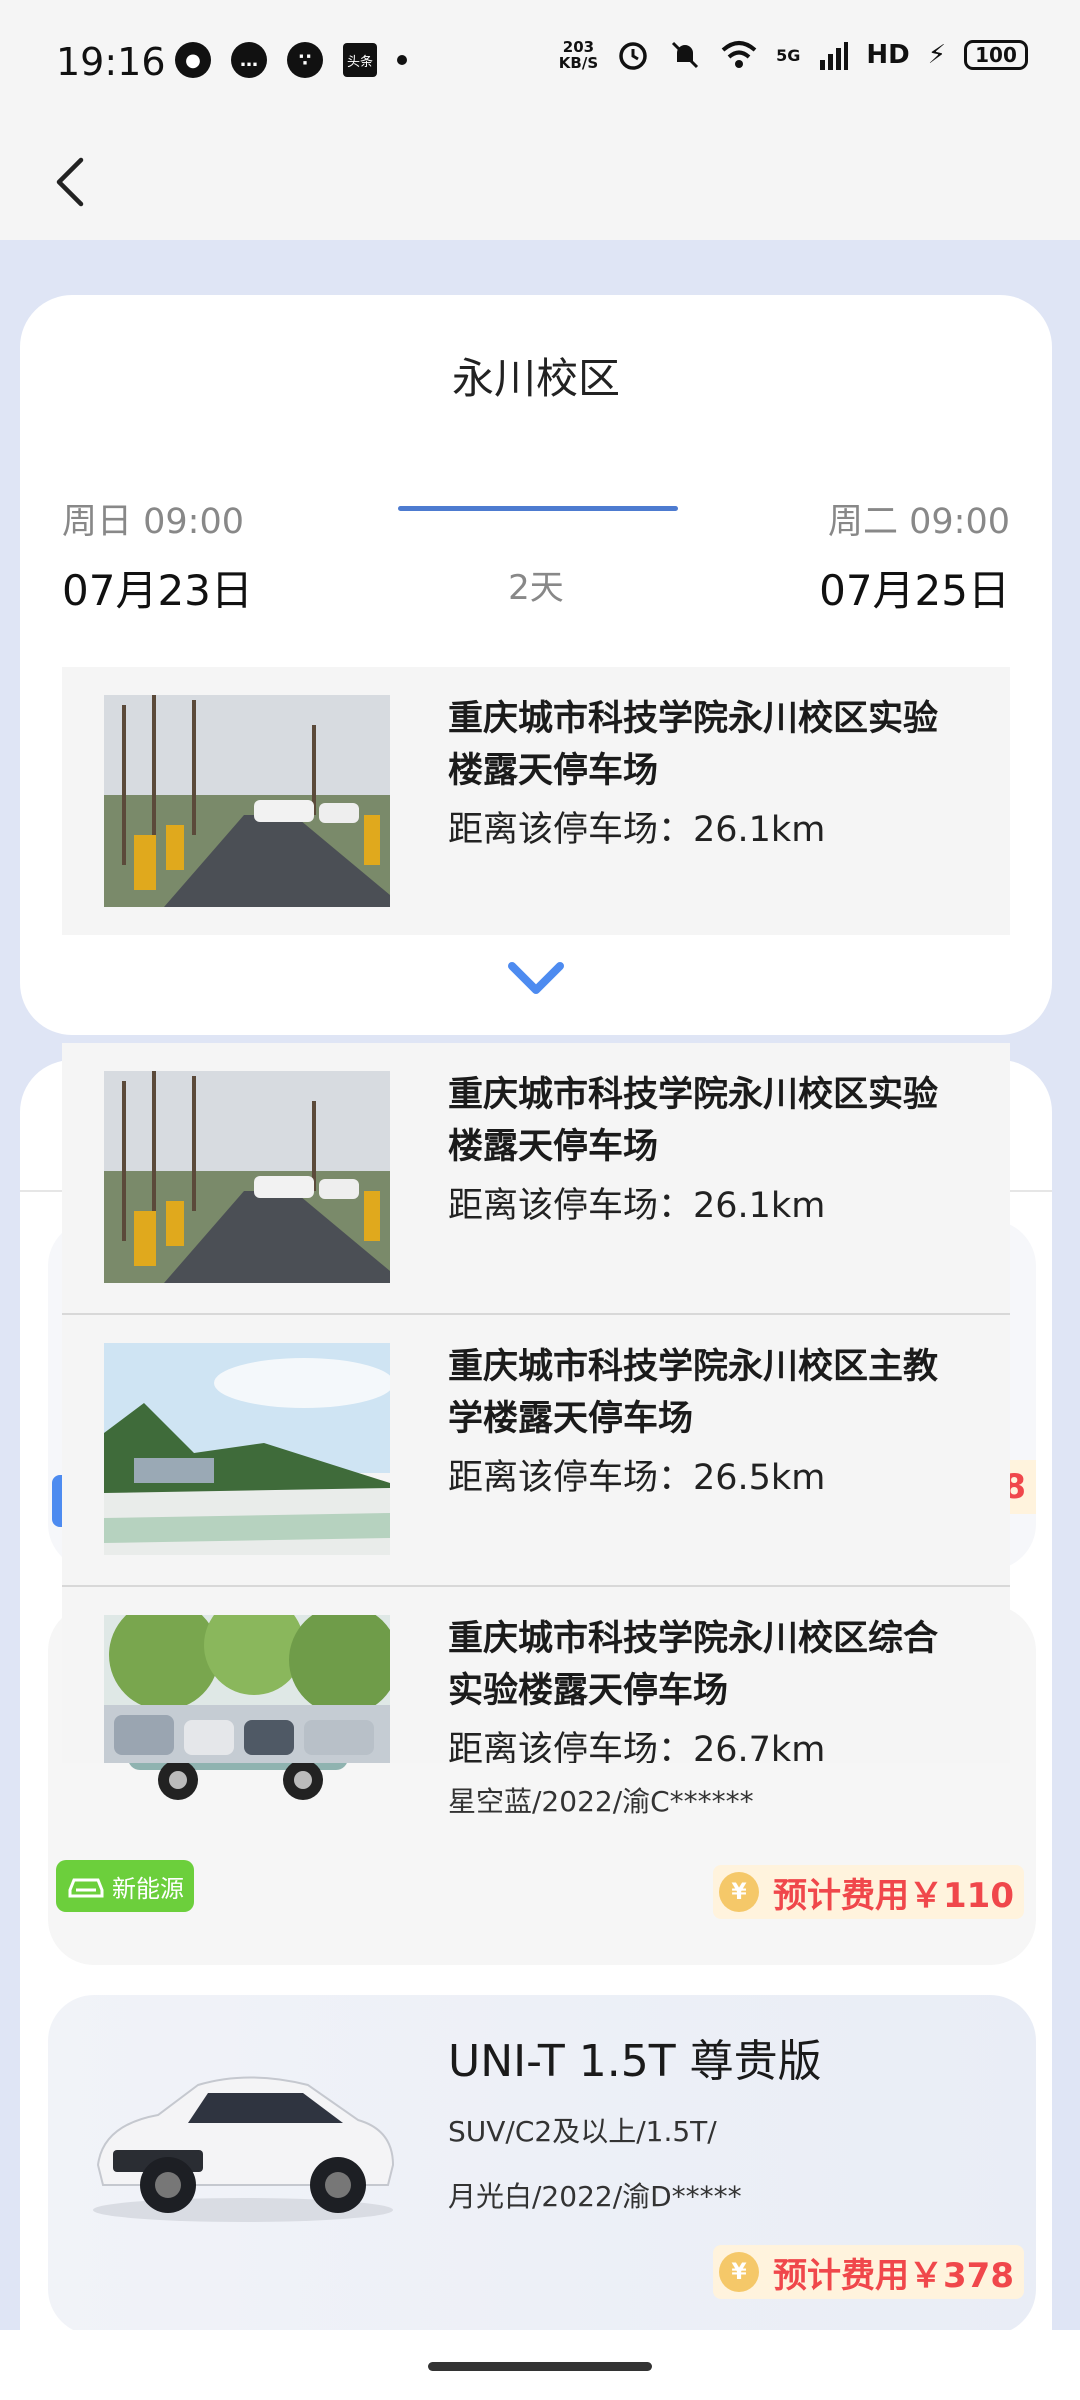 Image resolution: width=1080 pixels, height=2400 pixels. Describe the element at coordinates (535, 378) in the screenshot. I see `campus-title: 永川校区` at that location.